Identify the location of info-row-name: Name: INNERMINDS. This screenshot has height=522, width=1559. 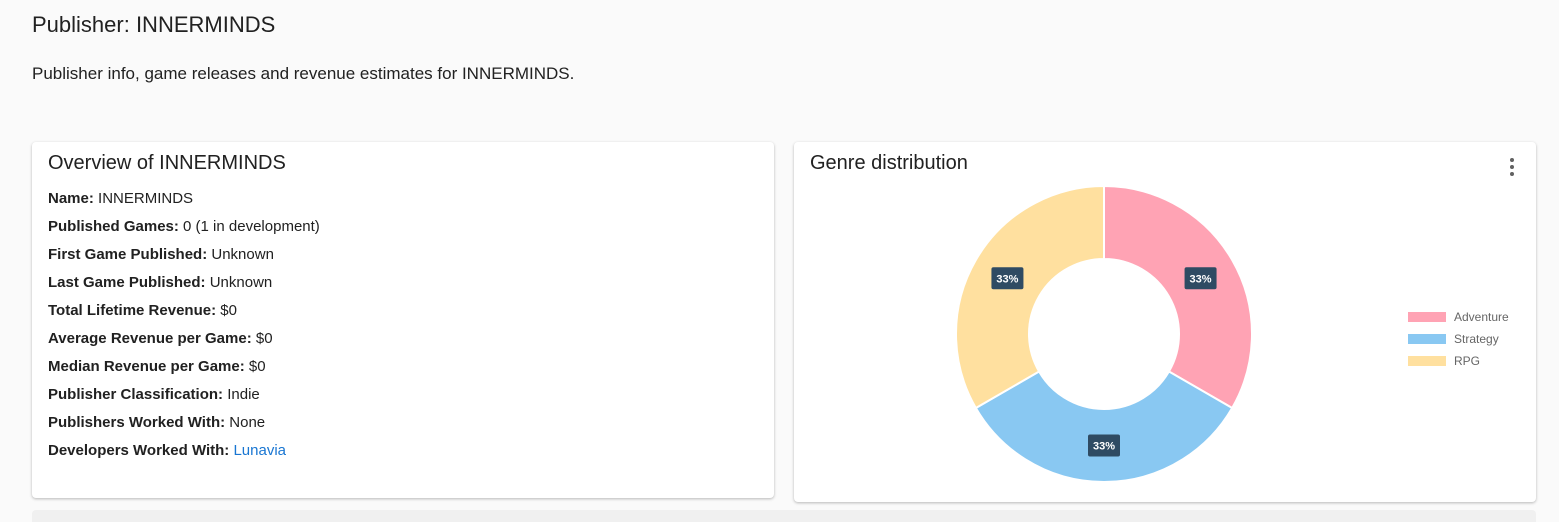
(184, 202).